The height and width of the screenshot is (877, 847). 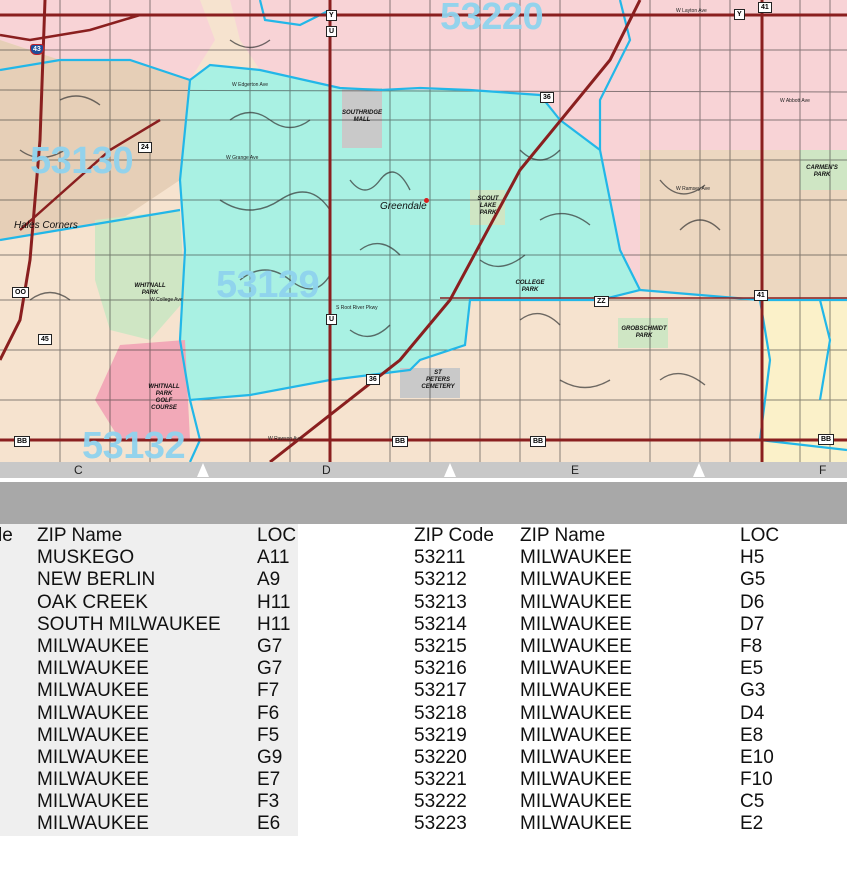 I want to click on table-cell: MUSKEGO, so click(x=86, y=558).